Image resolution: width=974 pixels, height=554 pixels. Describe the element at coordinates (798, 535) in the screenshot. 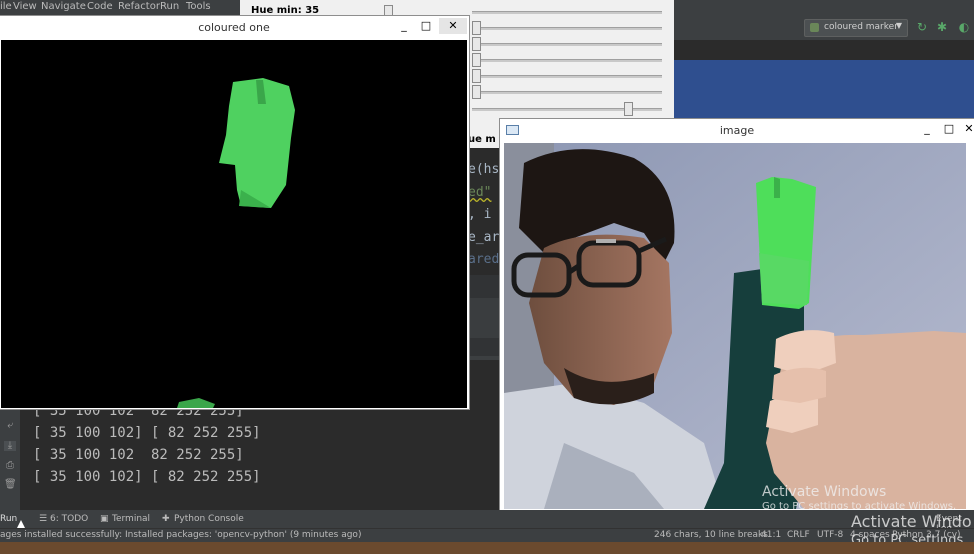

I see `status-line-separator: CRLF` at that location.